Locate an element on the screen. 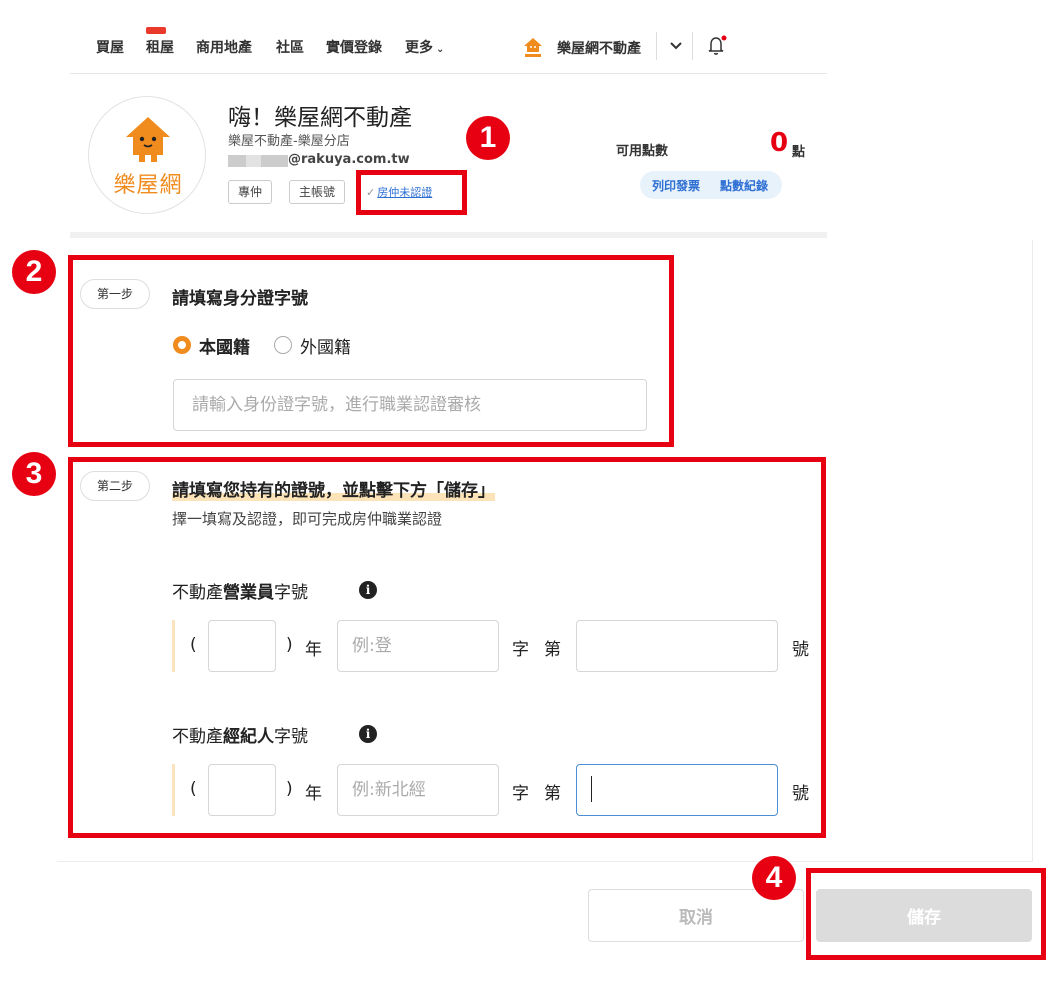 The width and height of the screenshot is (1053, 988). annotation-number-4: 4 is located at coordinates (774, 878).